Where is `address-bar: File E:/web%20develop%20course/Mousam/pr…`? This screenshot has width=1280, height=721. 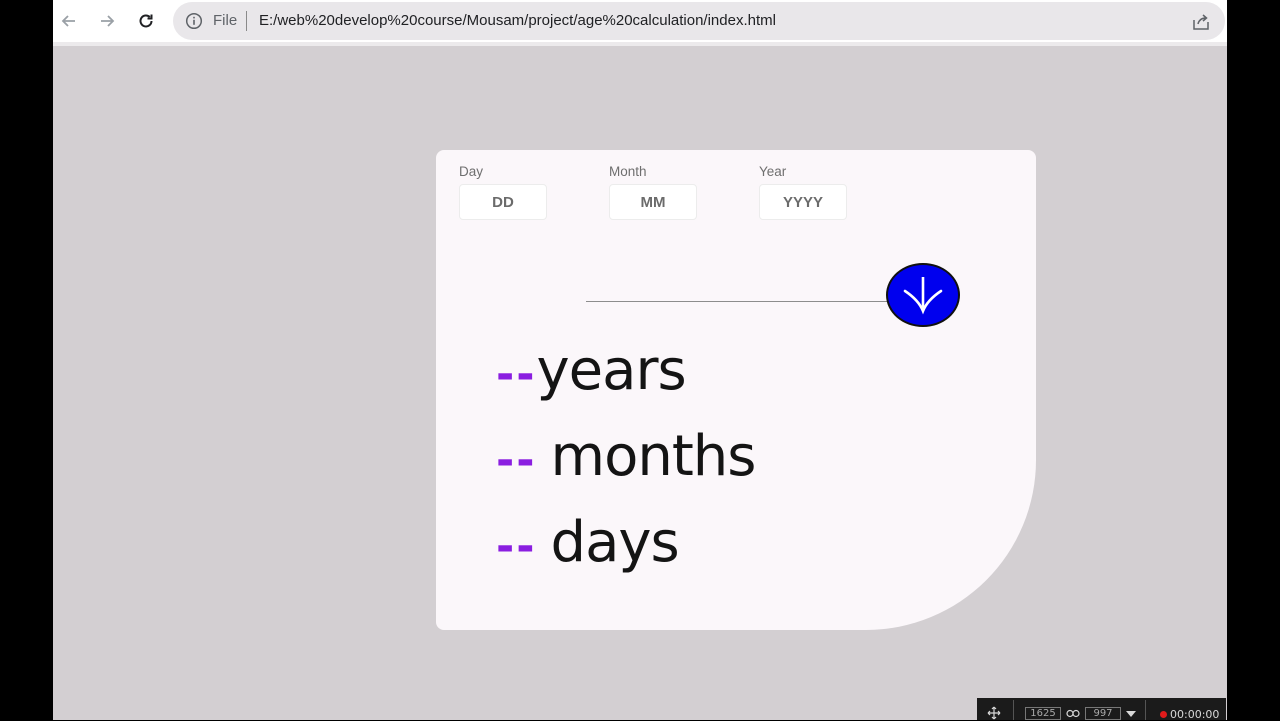 address-bar: File E:/web%20develop%20course/Mousam/pr… is located at coordinates (699, 21).